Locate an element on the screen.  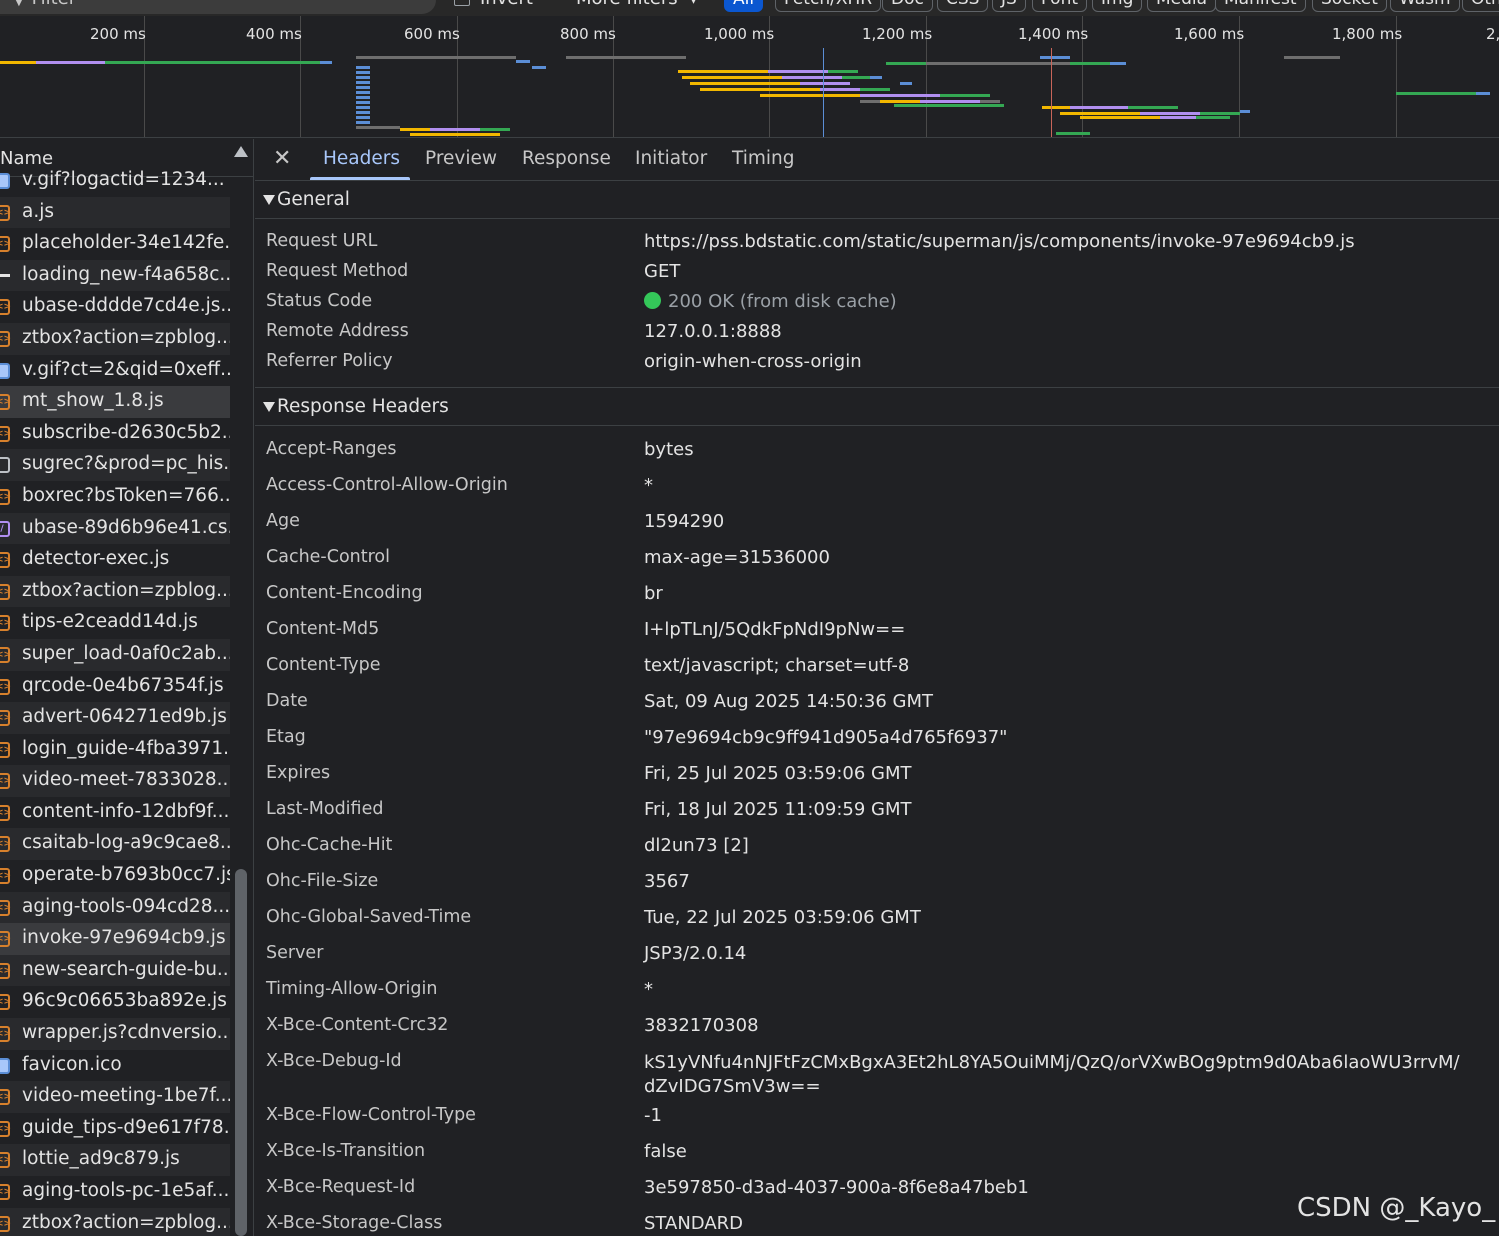
response-header-key: Access-Control-Allow-Origin is located at coordinates (387, 485).